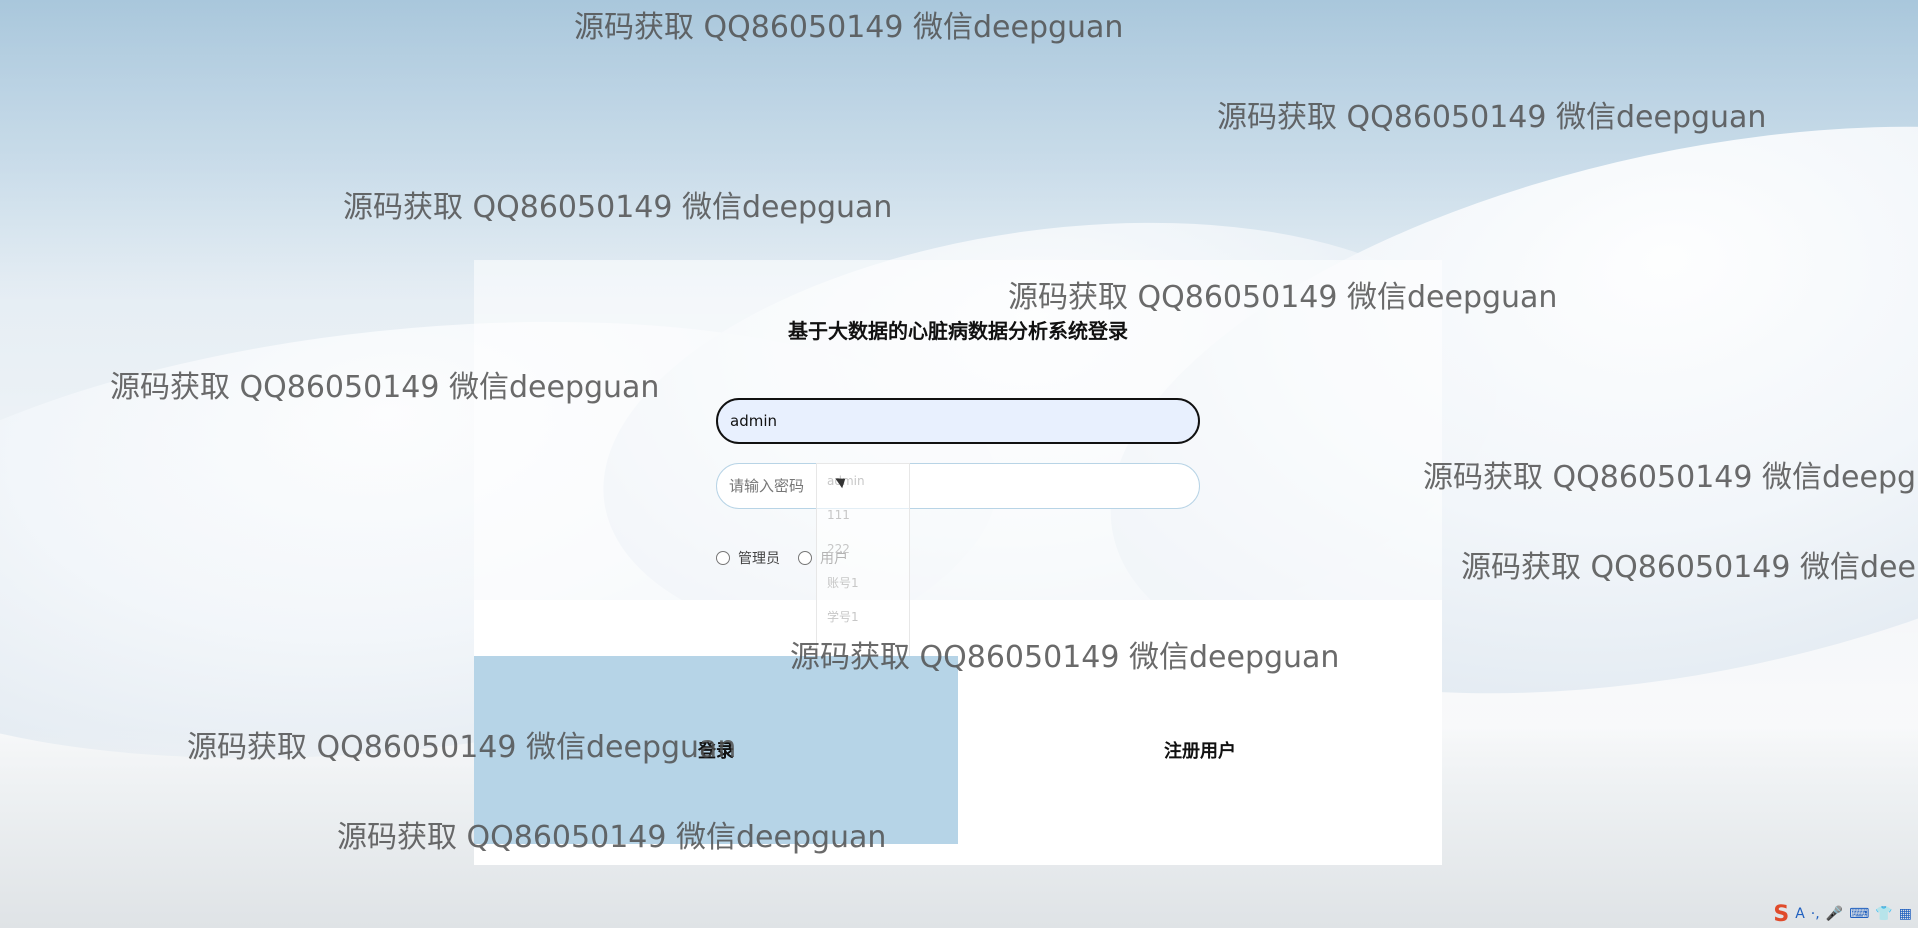 The height and width of the screenshot is (928, 1918). What do you see at coordinates (805, 558) in the screenshot?
I see `radio-user` at bounding box center [805, 558].